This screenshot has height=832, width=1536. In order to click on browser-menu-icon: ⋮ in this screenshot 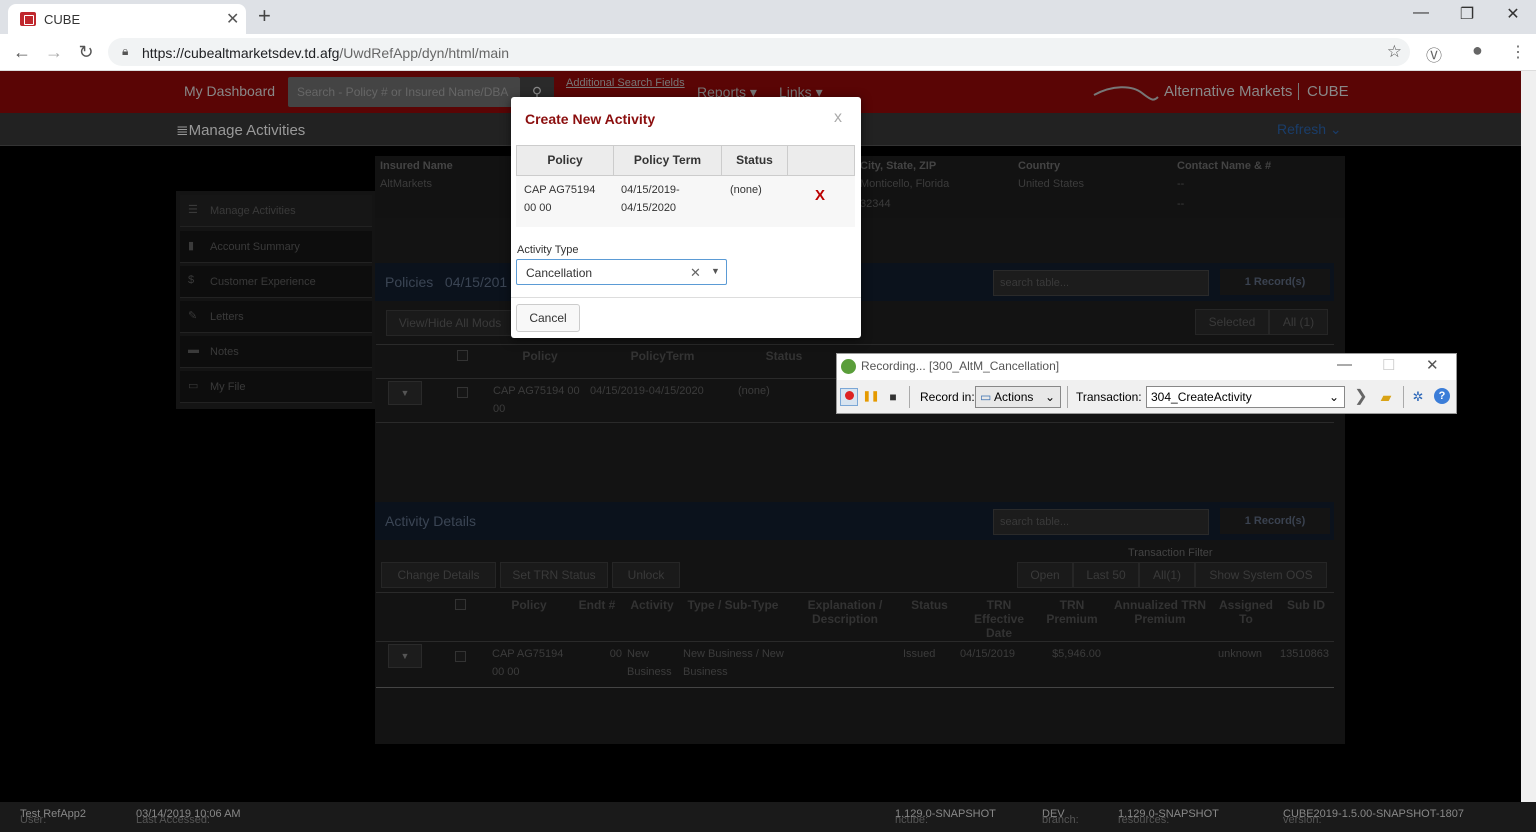, I will do `click(1518, 52)`.